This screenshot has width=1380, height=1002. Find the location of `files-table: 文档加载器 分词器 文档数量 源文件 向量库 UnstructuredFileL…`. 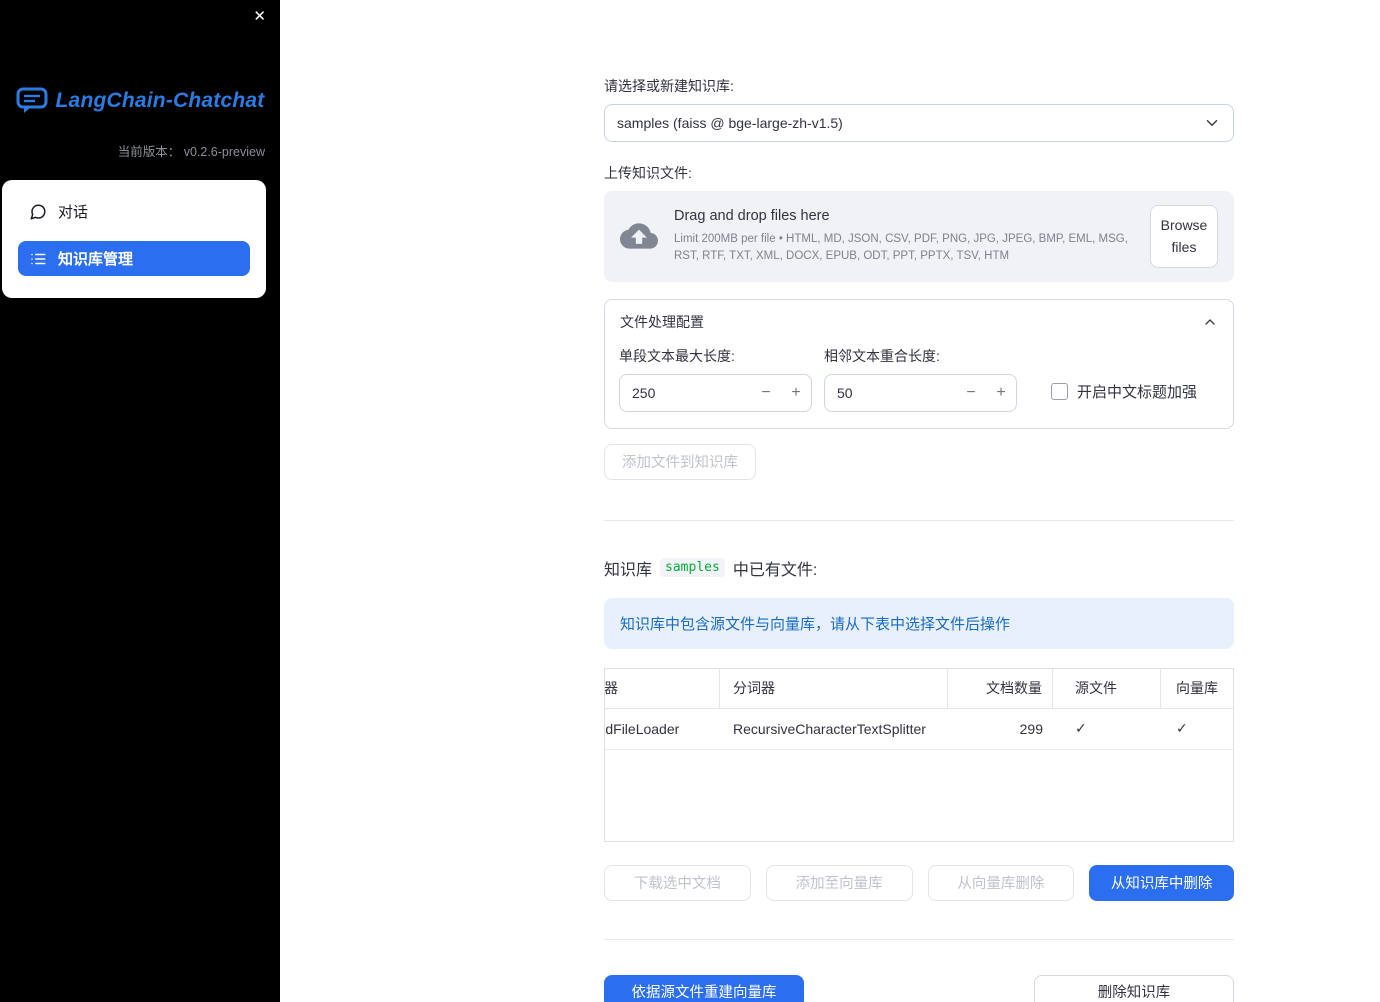

files-table: 文档加载器 分词器 文档数量 源文件 向量库 UnstructuredFileL… is located at coordinates (919, 754).